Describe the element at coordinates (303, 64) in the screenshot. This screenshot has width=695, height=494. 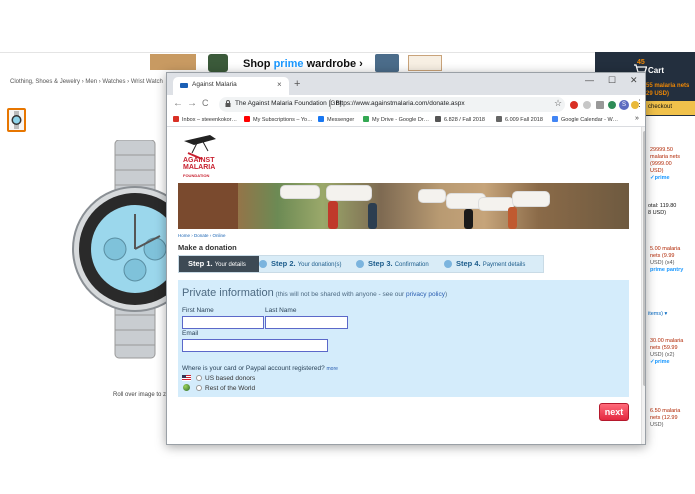
I see `banner-text: Shop prime wardrobe ›` at that location.